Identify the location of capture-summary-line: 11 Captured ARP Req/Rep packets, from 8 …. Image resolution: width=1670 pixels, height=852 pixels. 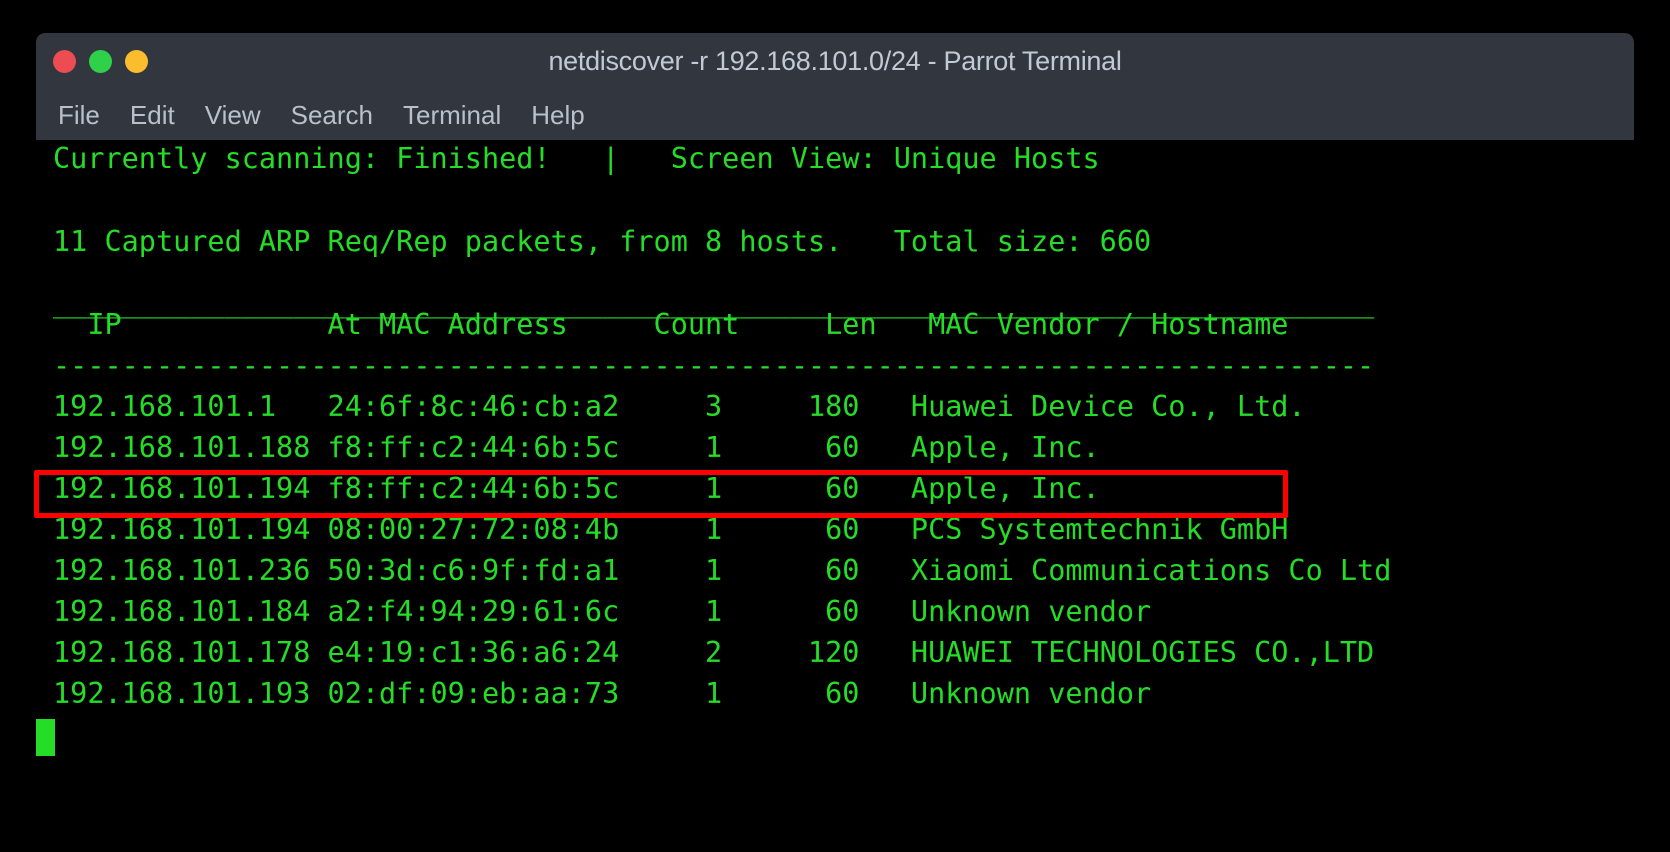
(602, 241).